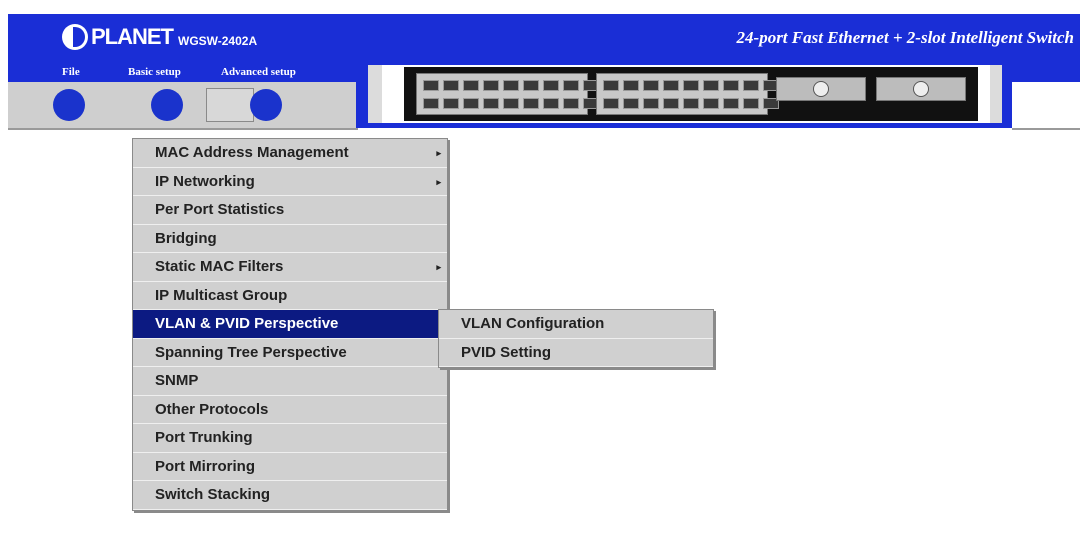 The height and width of the screenshot is (557, 1080). Describe the element at coordinates (576, 324) in the screenshot. I see `submenu-item-vlan-configuration: VLAN Configuration` at that location.